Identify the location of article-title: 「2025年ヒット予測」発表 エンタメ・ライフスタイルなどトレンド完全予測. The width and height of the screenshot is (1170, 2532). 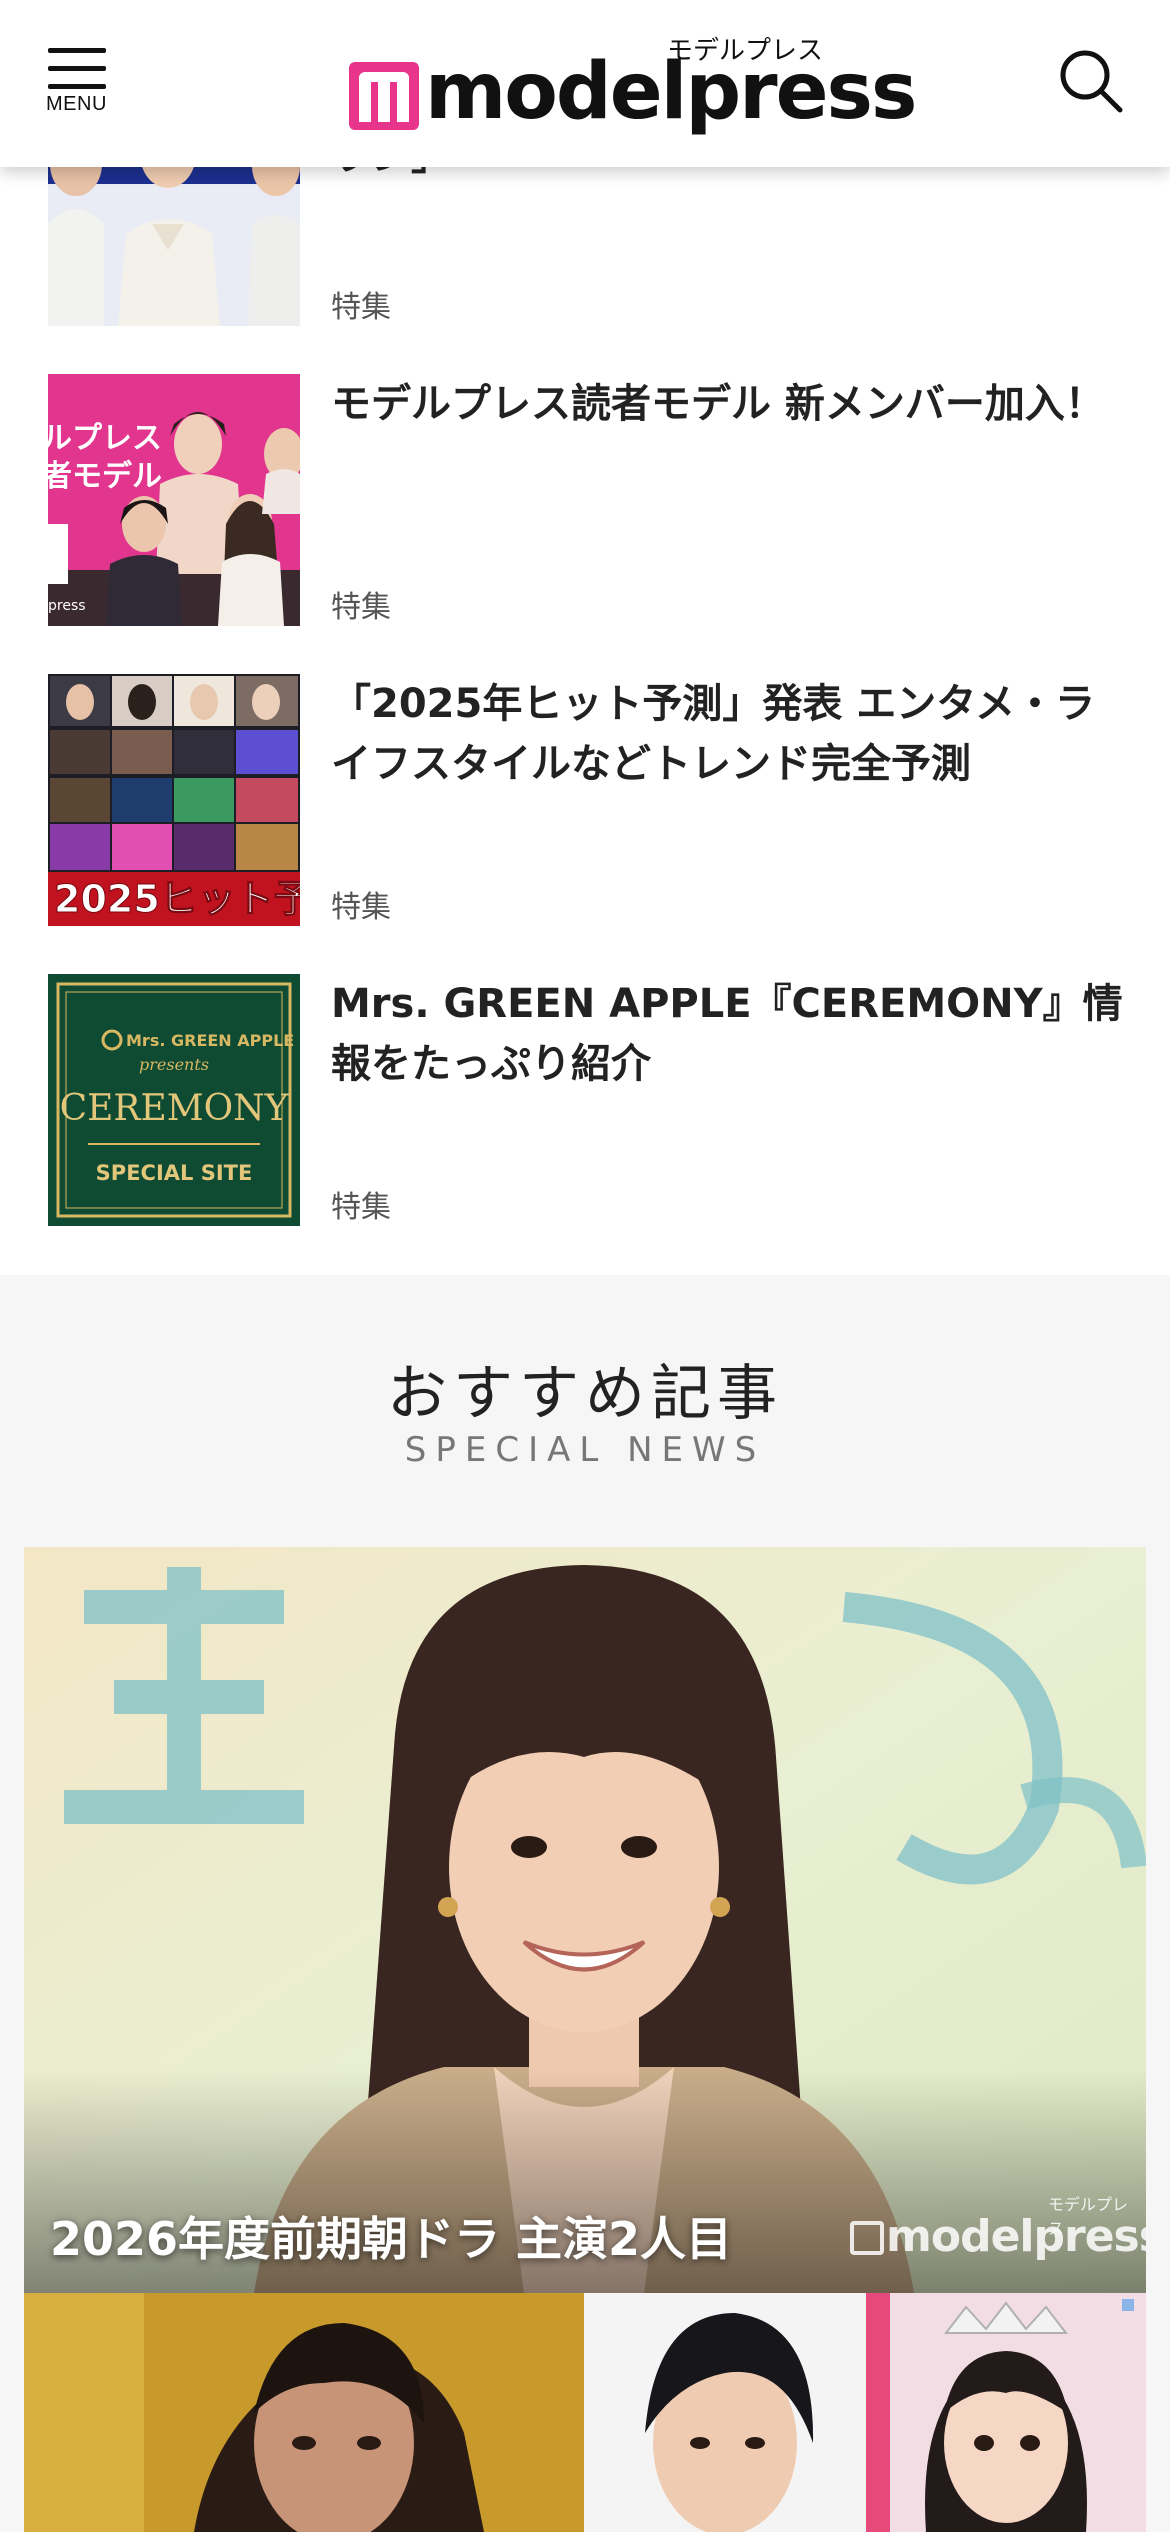
(731, 734).